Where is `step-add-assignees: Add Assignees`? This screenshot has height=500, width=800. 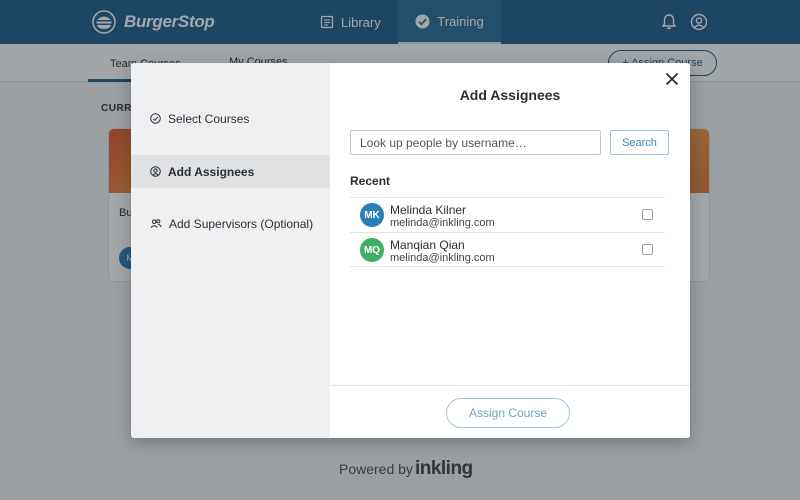
step-add-assignees: Add Assignees is located at coordinates (230, 171).